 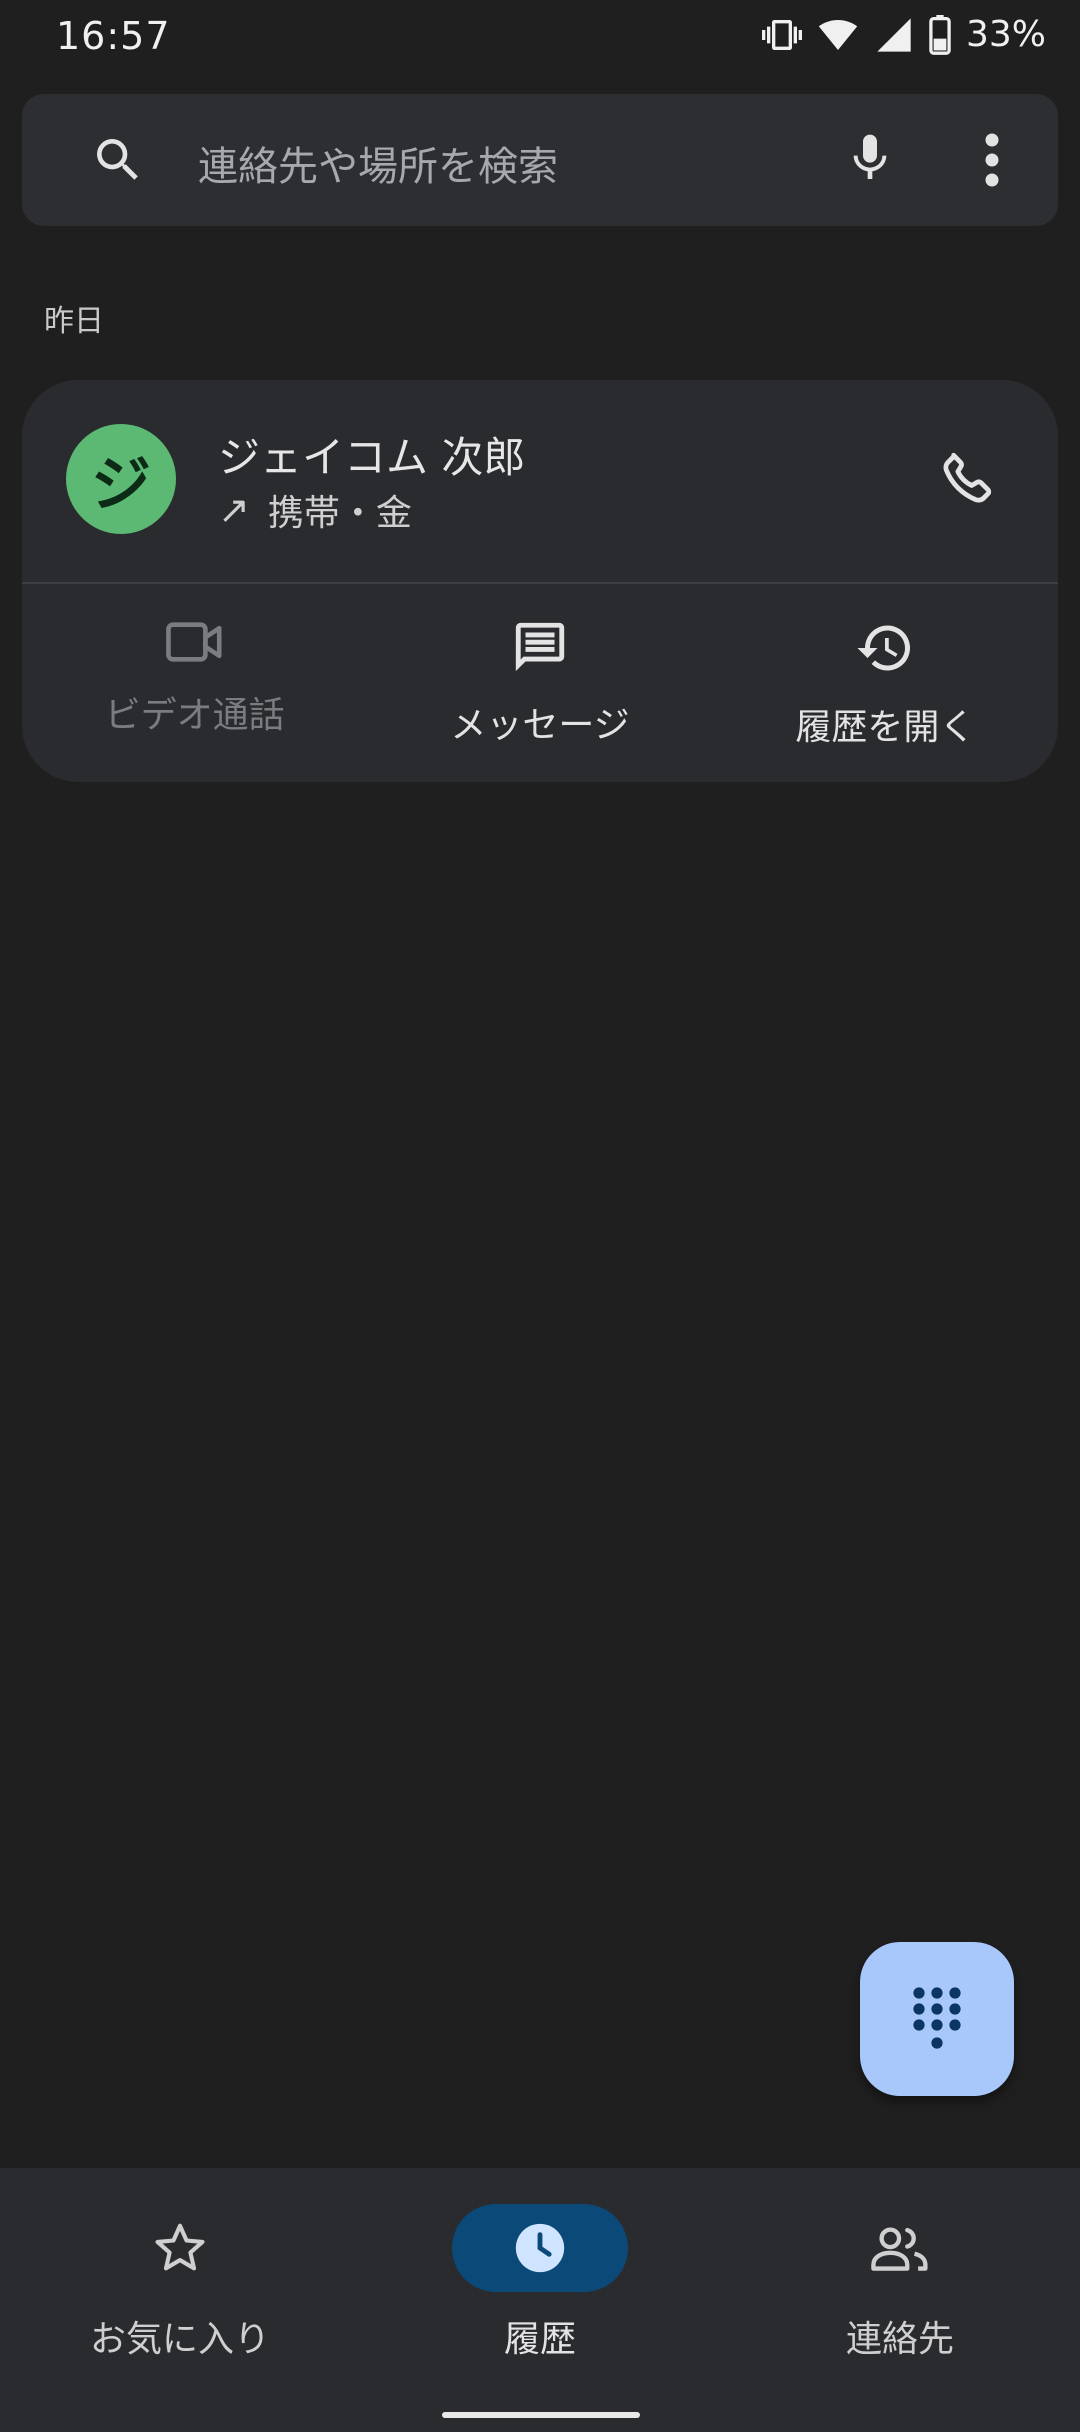 I want to click on call-details: ↗ 携帯・金, so click(x=315, y=510).